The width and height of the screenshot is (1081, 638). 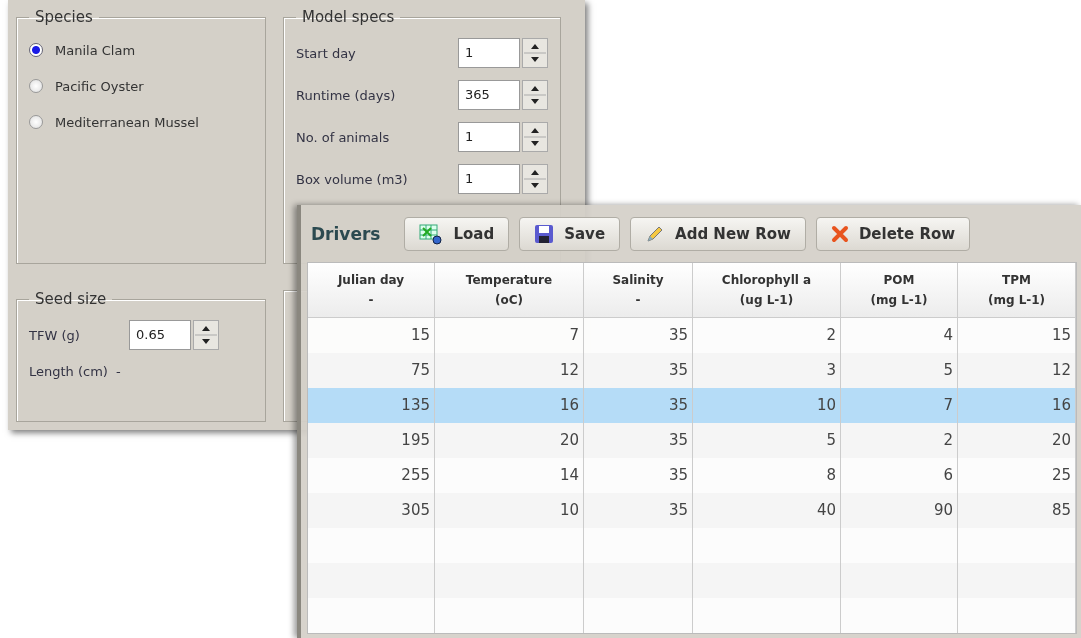 What do you see at coordinates (899, 510) in the screenshot?
I see `table-cell: 90` at bounding box center [899, 510].